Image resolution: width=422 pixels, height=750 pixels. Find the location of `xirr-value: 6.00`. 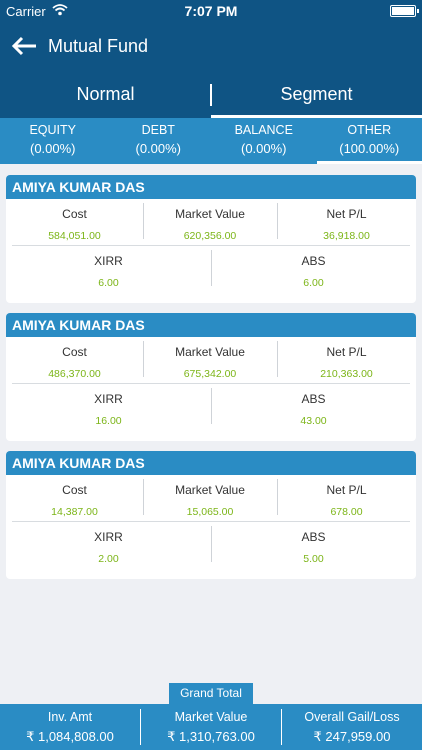

xirr-value: 6.00 is located at coordinates (108, 283).